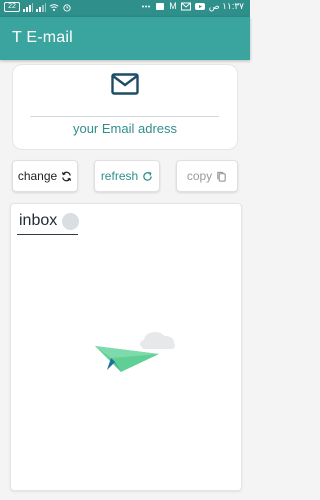 Image resolution: width=320 pixels, height=500 pixels. I want to click on notification-icon, so click(160, 6).